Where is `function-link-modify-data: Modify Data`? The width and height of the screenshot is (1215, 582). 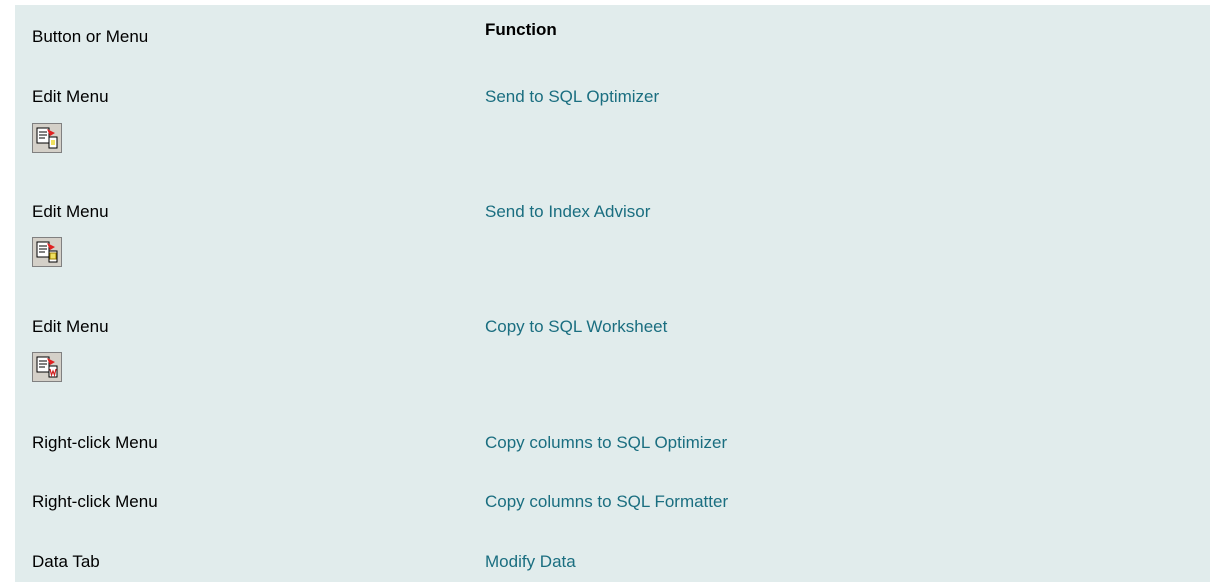
function-link-modify-data: Modify Data is located at coordinates (530, 562).